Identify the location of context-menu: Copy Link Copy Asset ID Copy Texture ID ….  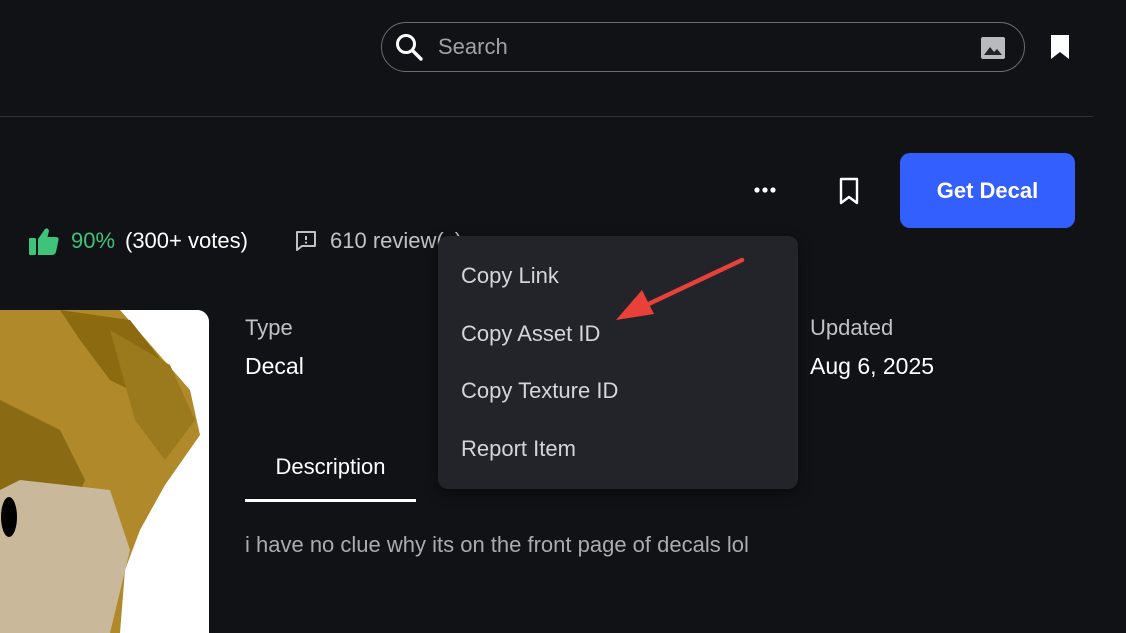
(618, 362).